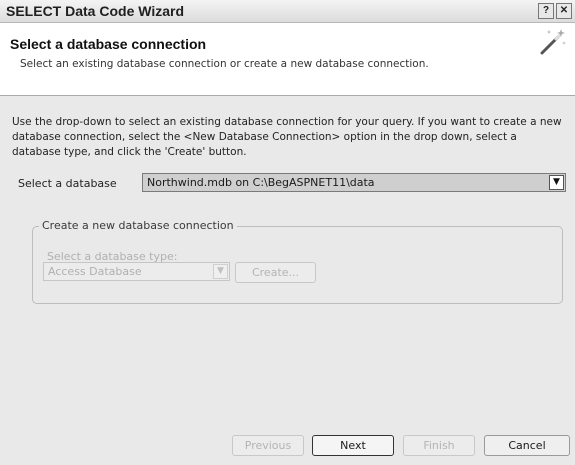 Image resolution: width=575 pixels, height=465 pixels. What do you see at coordinates (553, 42) in the screenshot?
I see `wizard-wand-icon` at bounding box center [553, 42].